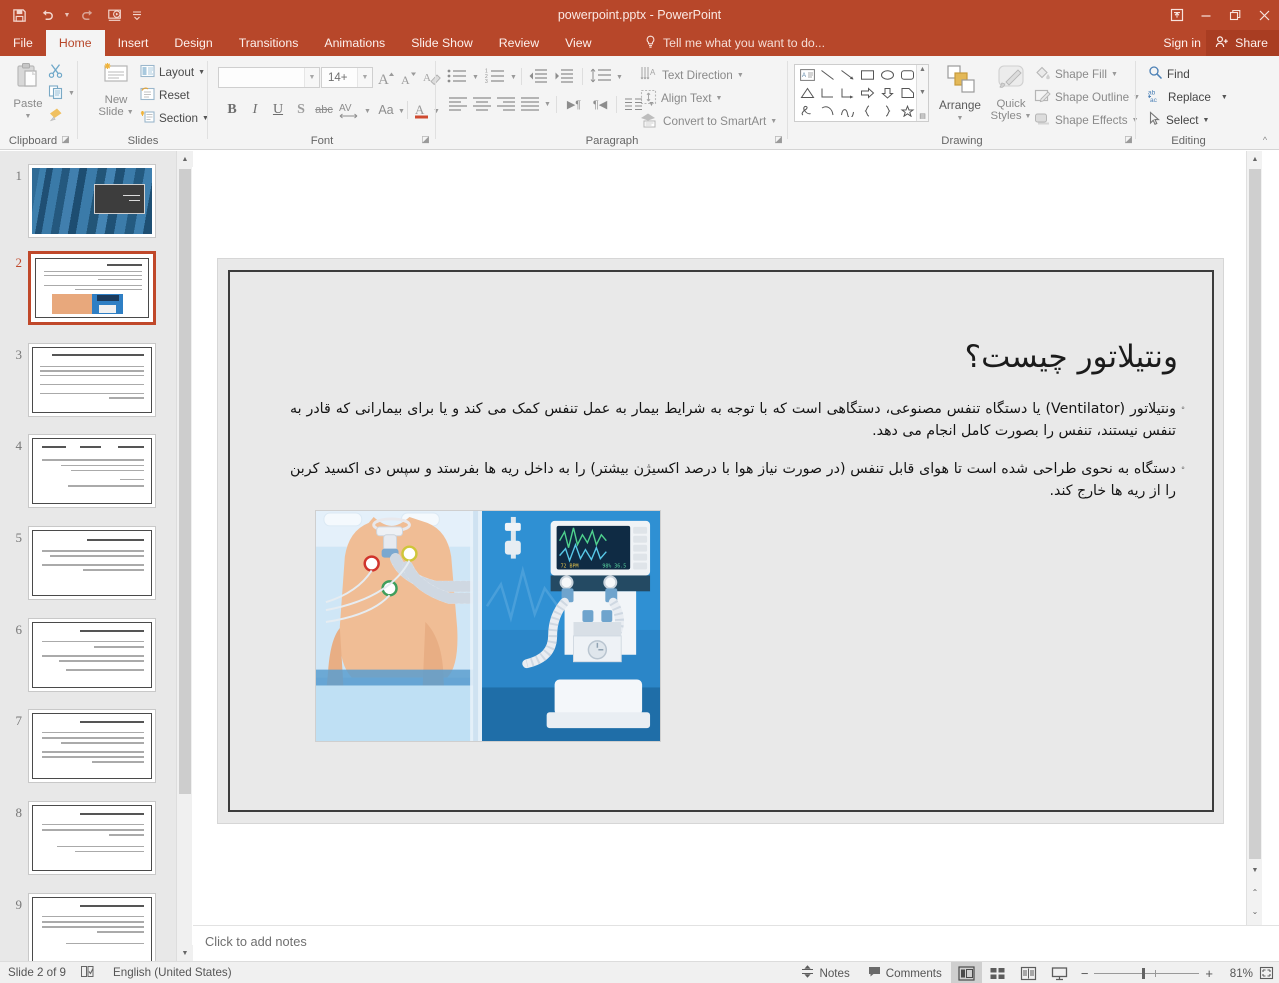  What do you see at coordinates (547, 104) in the screenshot?
I see `justify-dropdown-icon: ▼` at bounding box center [547, 104].